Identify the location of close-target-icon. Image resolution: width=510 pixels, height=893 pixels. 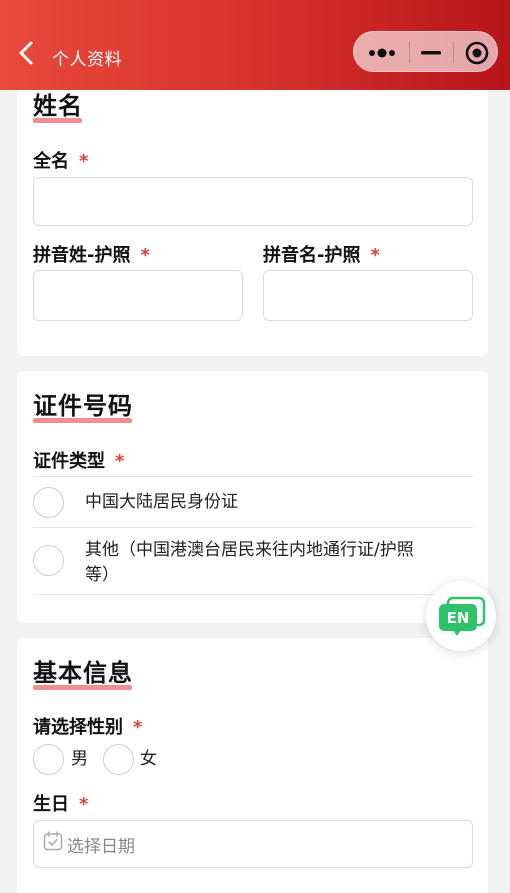
(476, 52).